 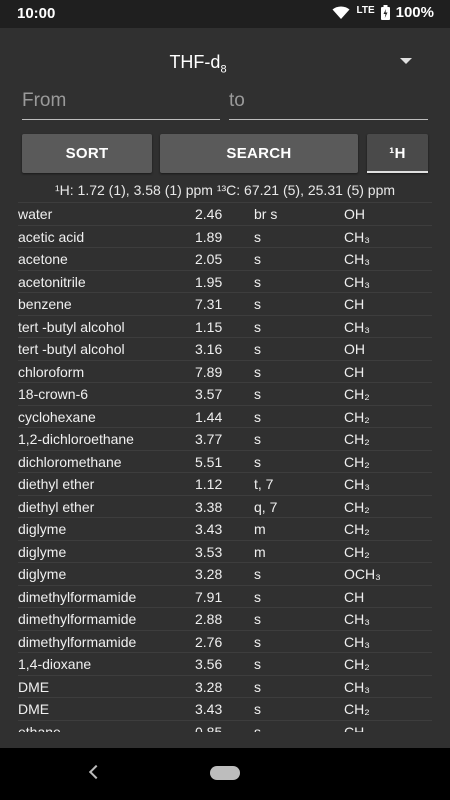 I want to click on table-row: 1,2-dichloroethane 3.77 s CH₂, so click(x=225, y=438).